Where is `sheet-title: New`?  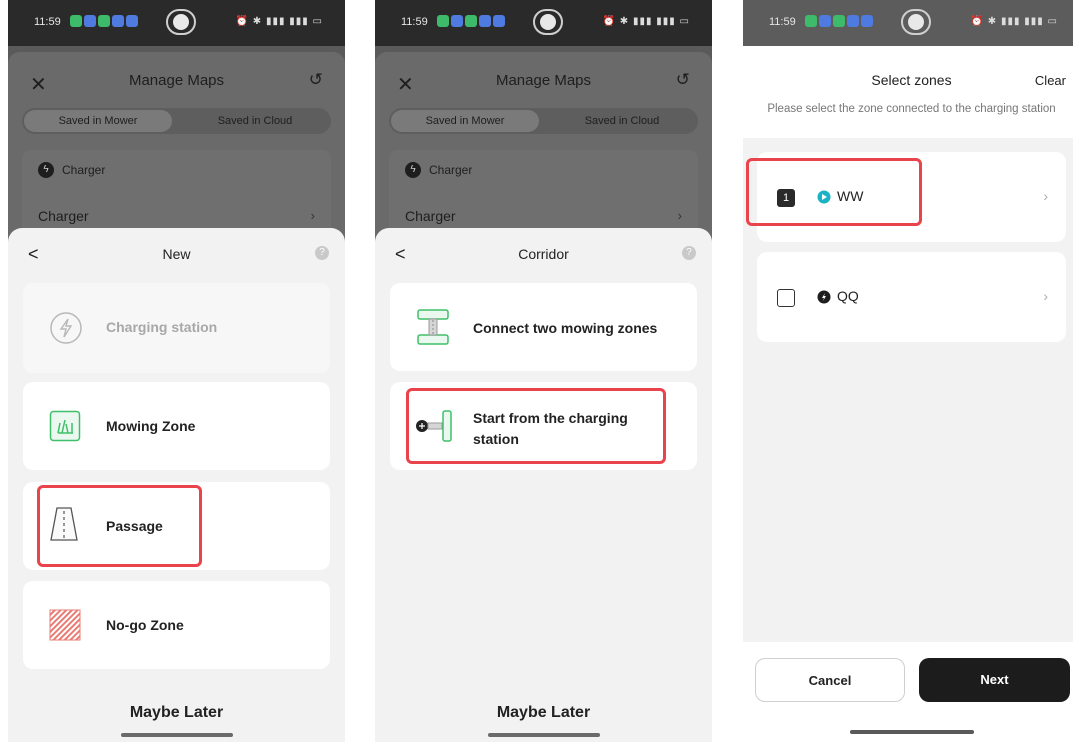
sheet-title: New is located at coordinates (176, 254).